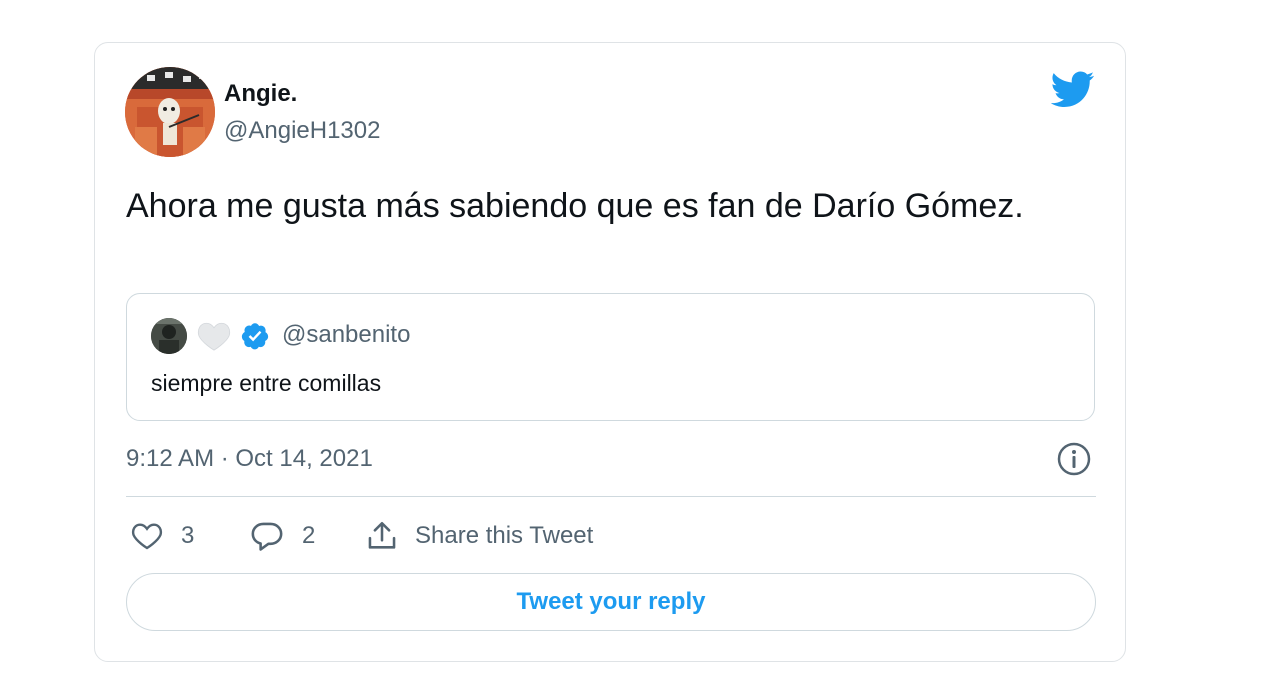 The image size is (1280, 682). Describe the element at coordinates (249, 459) in the screenshot. I see `tweet-timestamp: 9:12 AM · Oct 14, 2021` at that location.